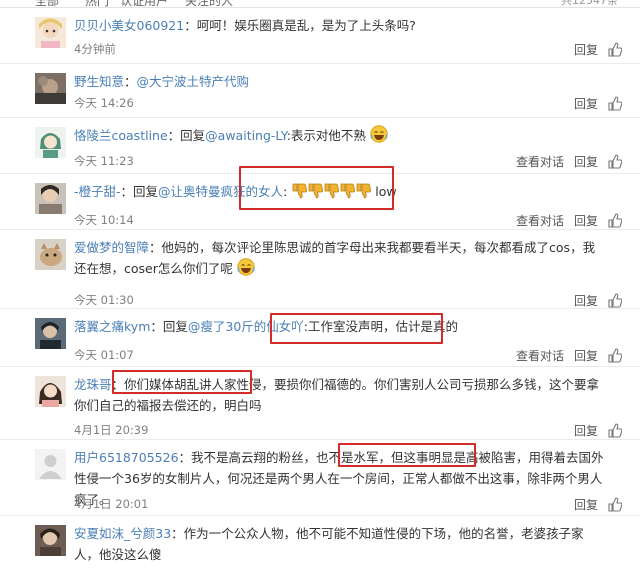  Describe the element at coordinates (381, 326) in the screenshot. I see `comment-content: :工作室没声明，估计是真的` at that location.